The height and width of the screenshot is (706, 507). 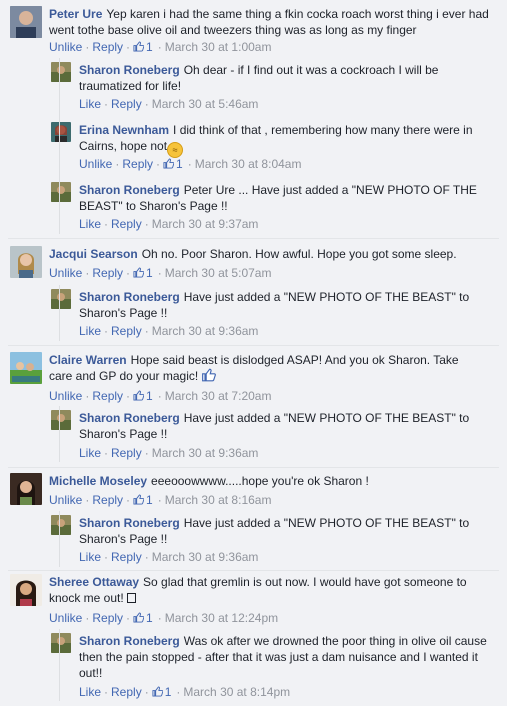 What do you see at coordinates (98, 481) in the screenshot?
I see `comment-author: Michelle Moseley` at bounding box center [98, 481].